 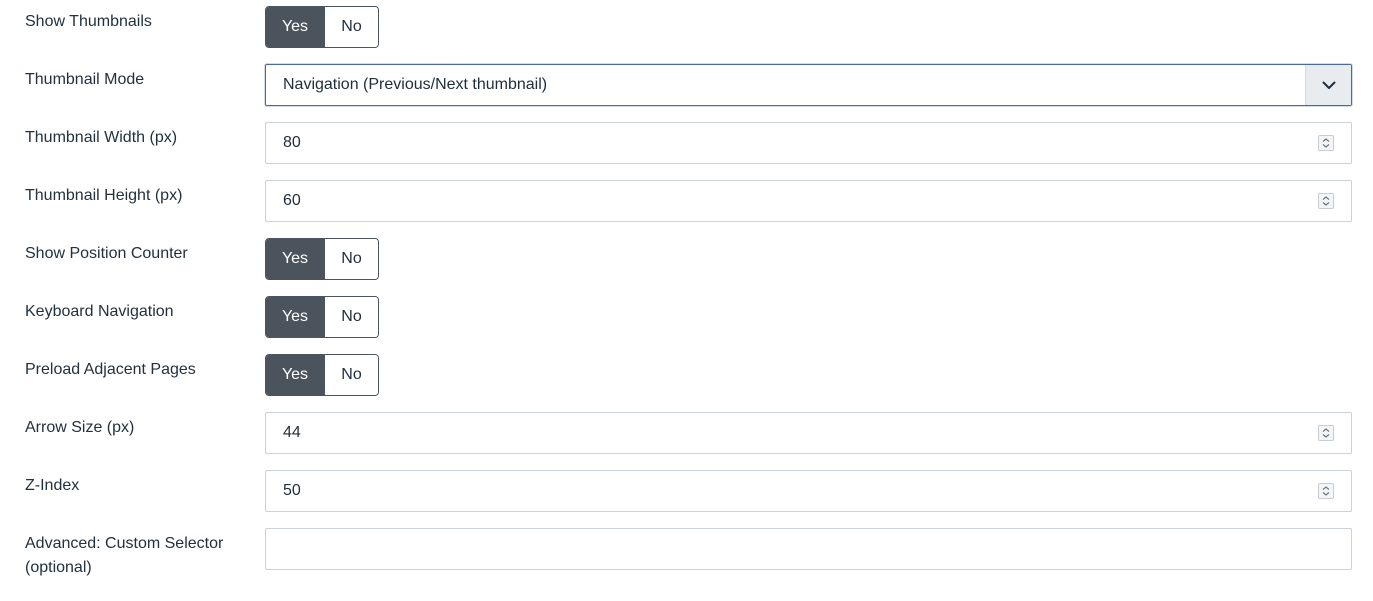 I want to click on row-z-index: Z-Index 50, so click(x=686, y=493).